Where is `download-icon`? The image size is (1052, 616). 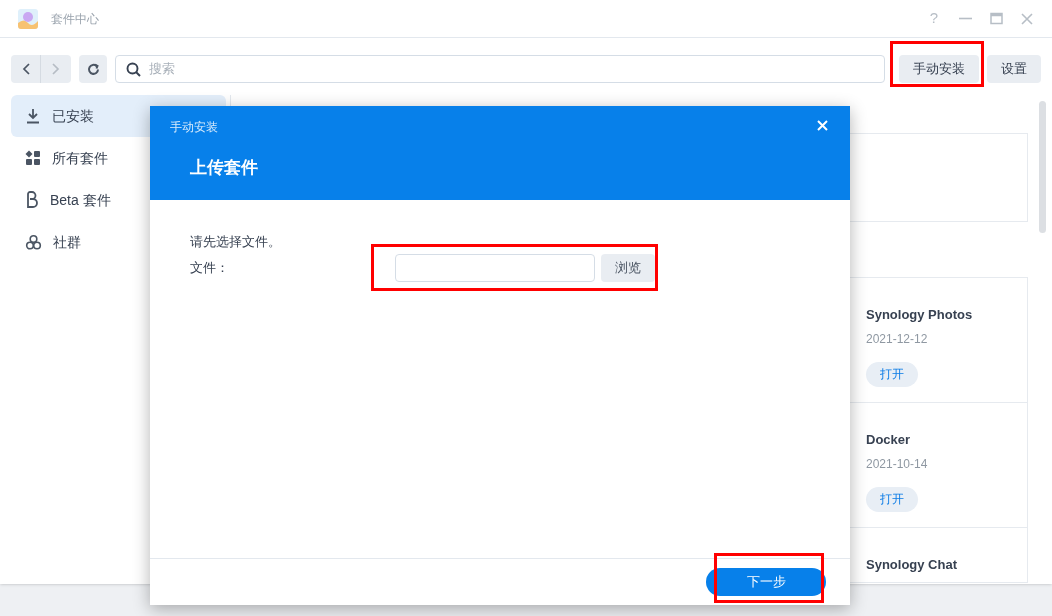
download-icon is located at coordinates (33, 116).